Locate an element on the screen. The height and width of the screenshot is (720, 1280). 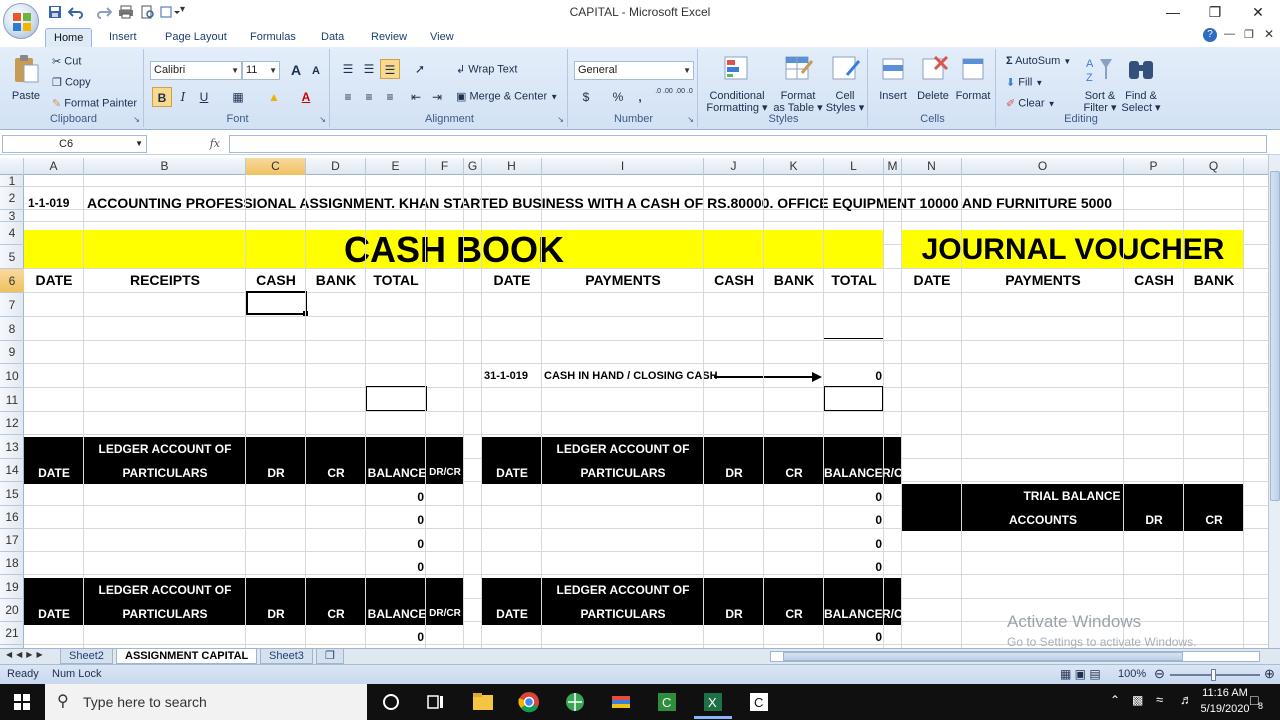
trial-col-dr: DR is located at coordinates (1154, 520).